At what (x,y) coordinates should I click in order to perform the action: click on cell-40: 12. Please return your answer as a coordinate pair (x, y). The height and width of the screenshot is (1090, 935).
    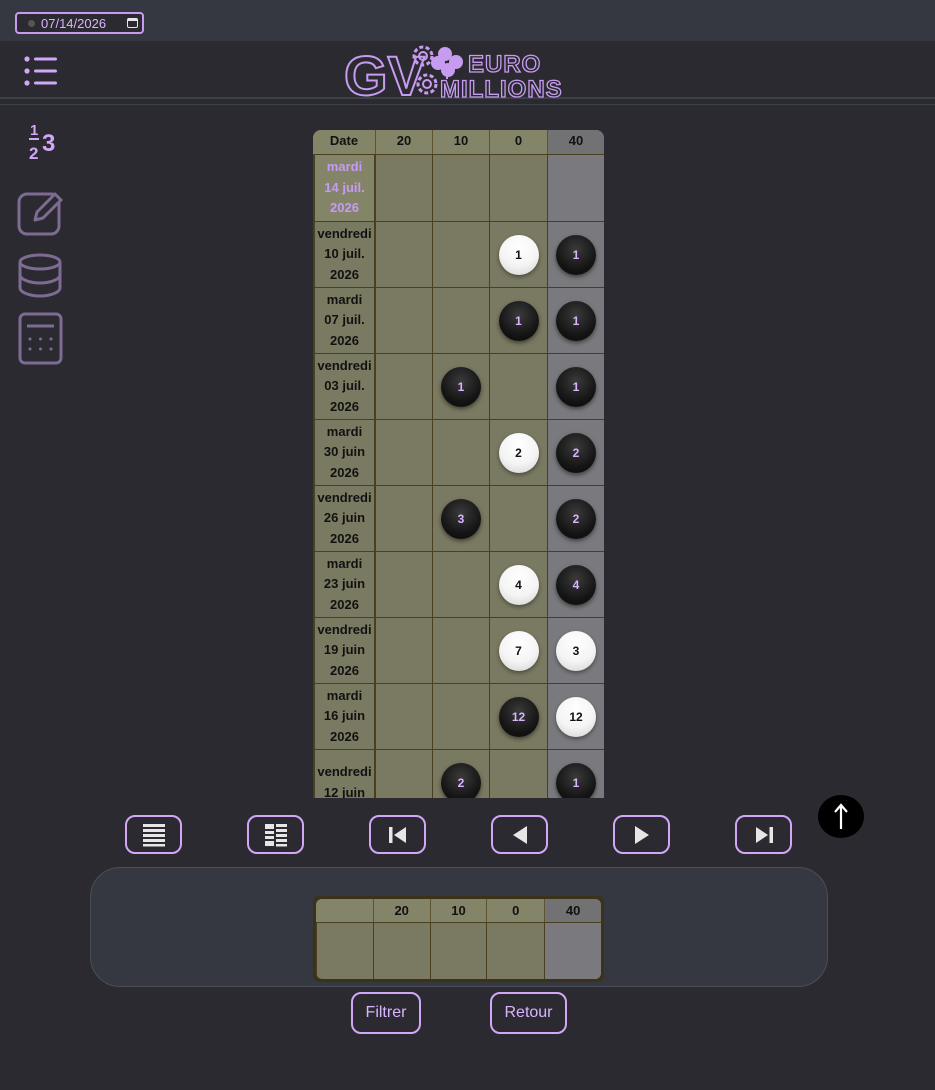
    Looking at the image, I should click on (576, 716).